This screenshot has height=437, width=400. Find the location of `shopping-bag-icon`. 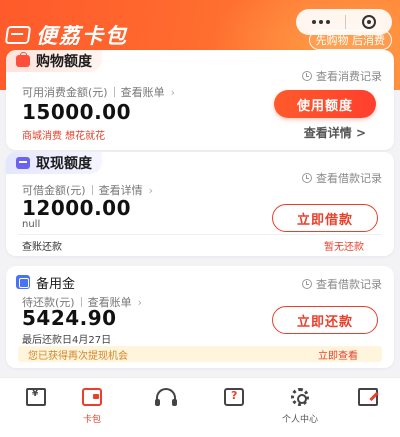

shopping-bag-icon is located at coordinates (23, 59).